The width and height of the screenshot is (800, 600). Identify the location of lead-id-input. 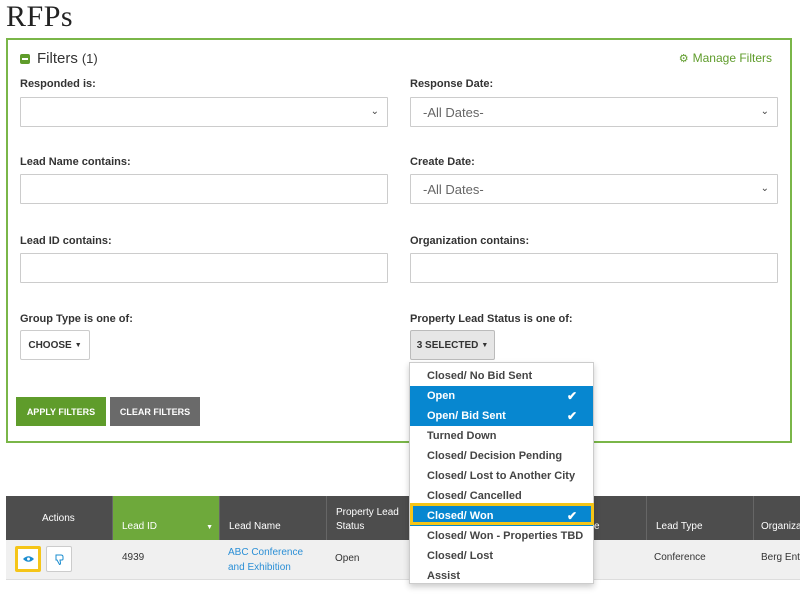
(204, 268).